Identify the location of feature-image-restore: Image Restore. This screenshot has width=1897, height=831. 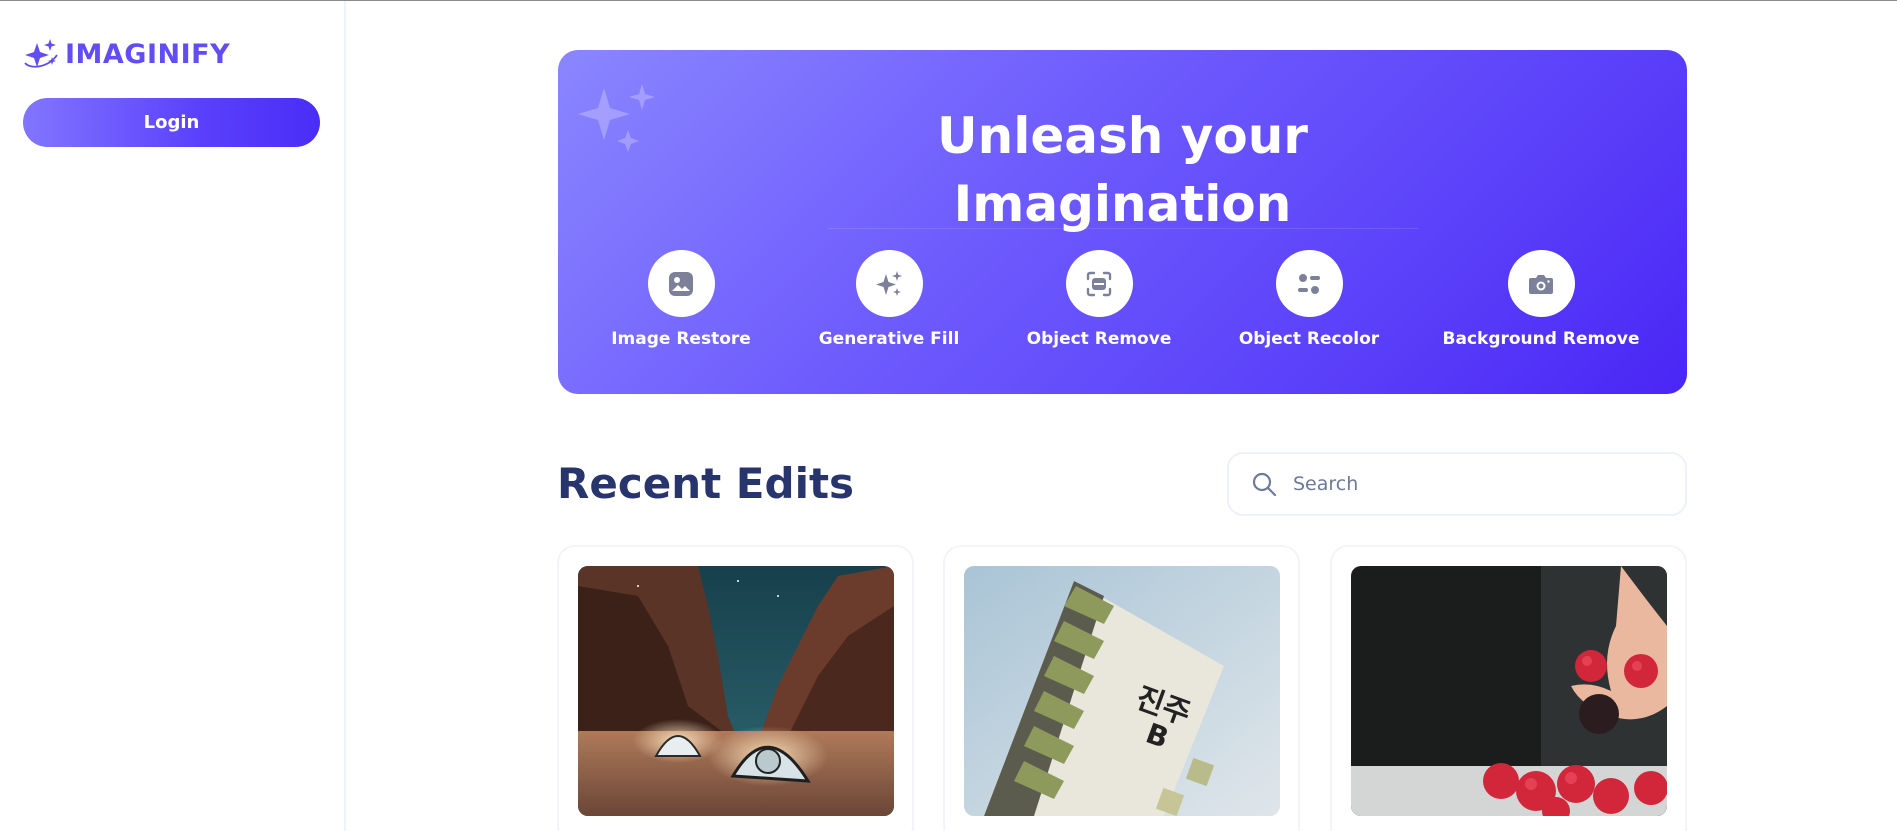
(681, 299).